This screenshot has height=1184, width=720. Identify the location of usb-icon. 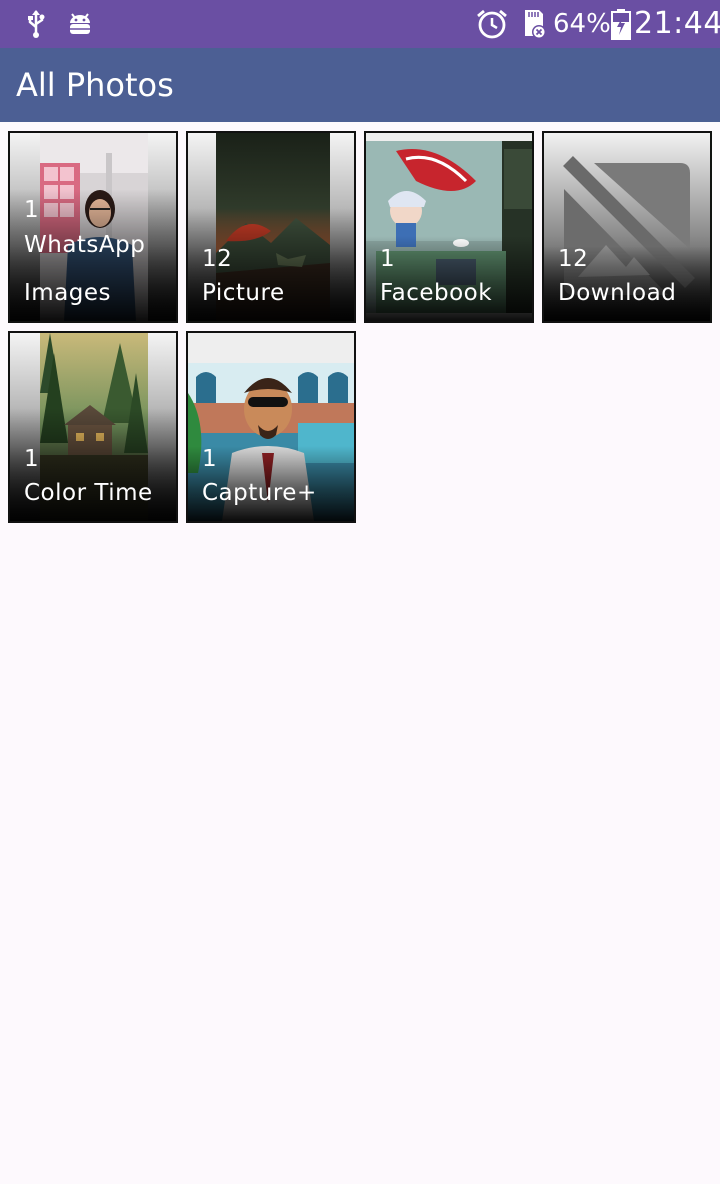
(36, 24).